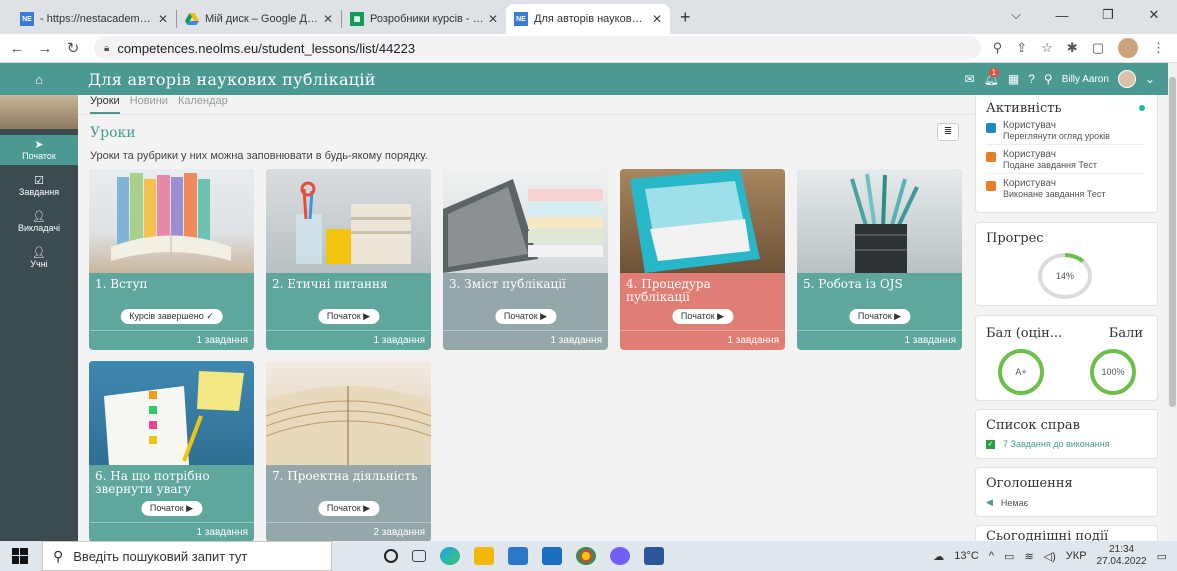  What do you see at coordinates (948, 132) in the screenshot?
I see `list-view-icon: ≣` at bounding box center [948, 132].